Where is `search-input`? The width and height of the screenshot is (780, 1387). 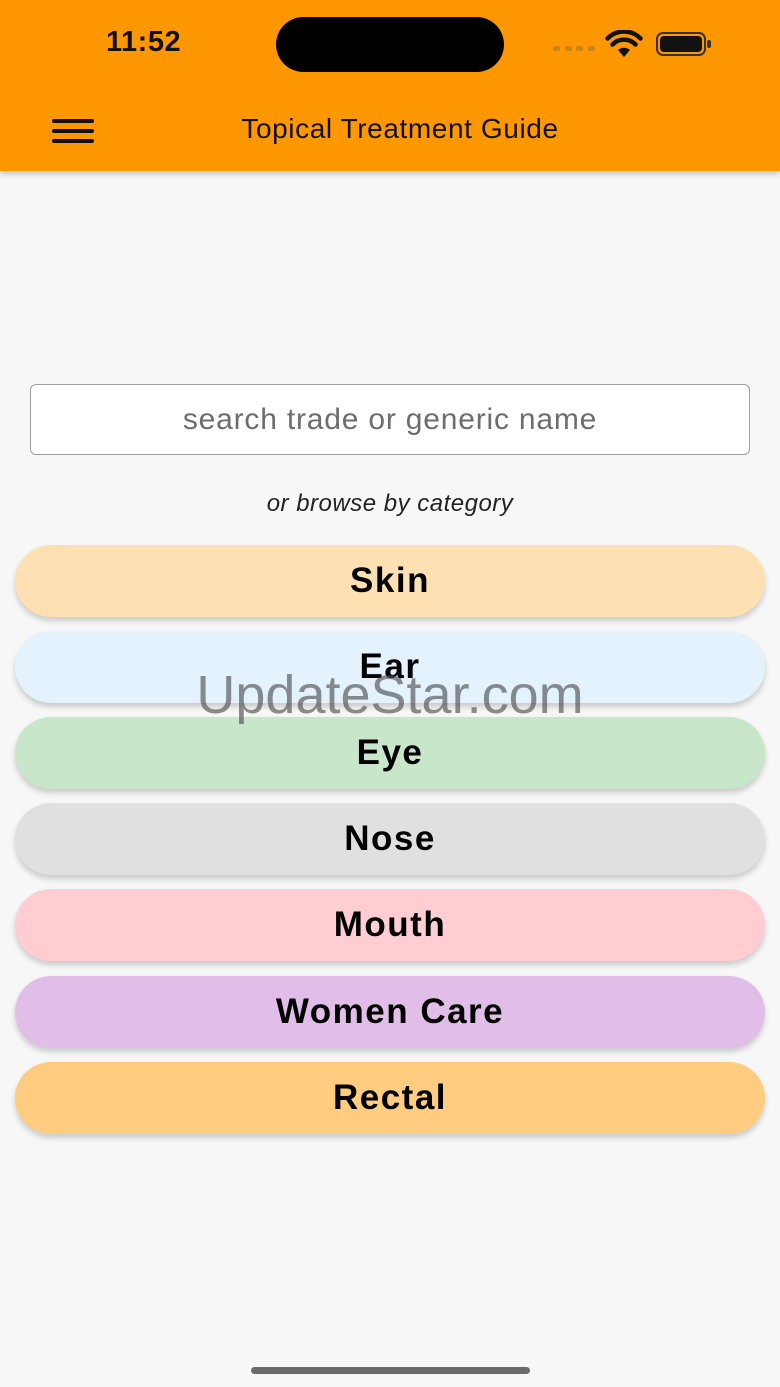 search-input is located at coordinates (390, 419).